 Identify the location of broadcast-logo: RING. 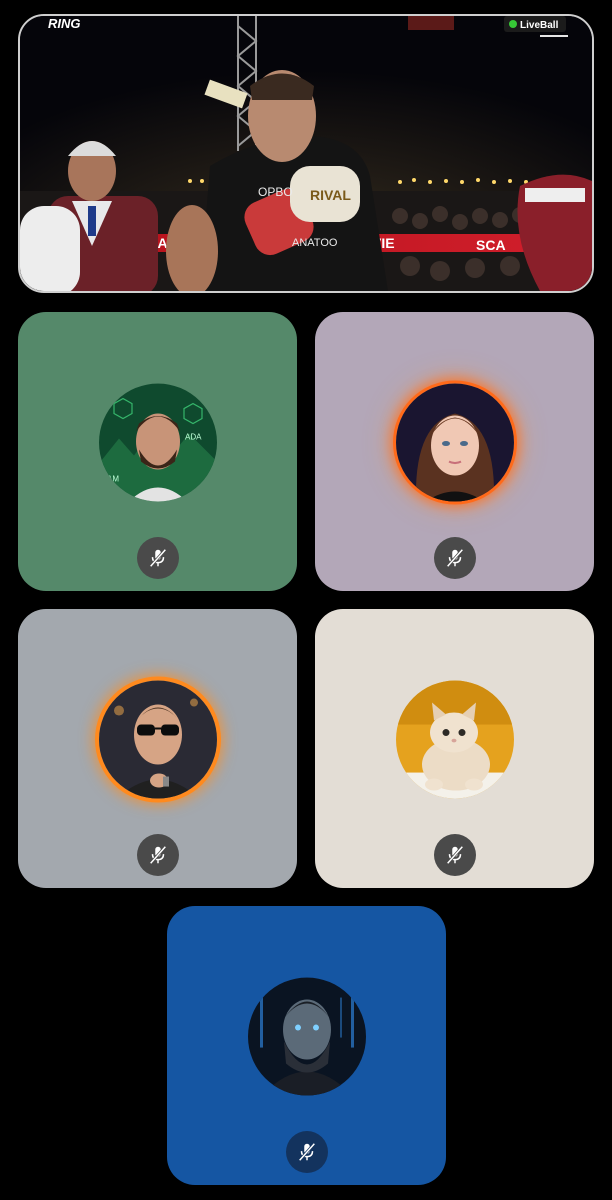
(64, 23).